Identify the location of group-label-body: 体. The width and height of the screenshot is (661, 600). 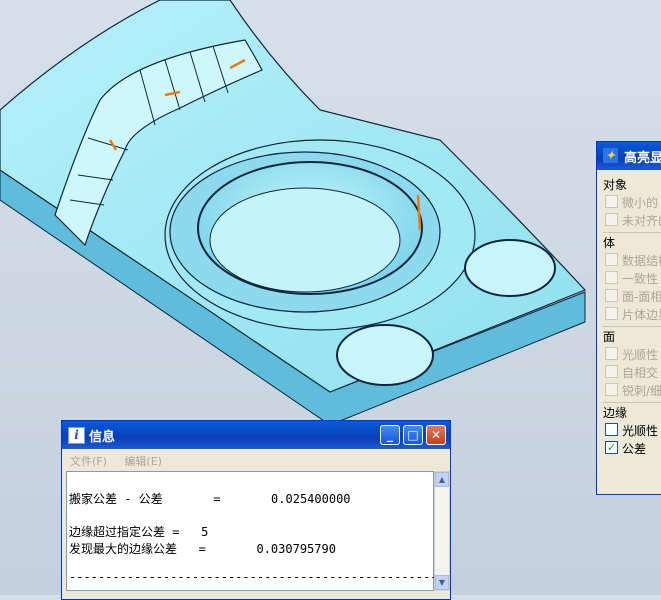
(609, 243).